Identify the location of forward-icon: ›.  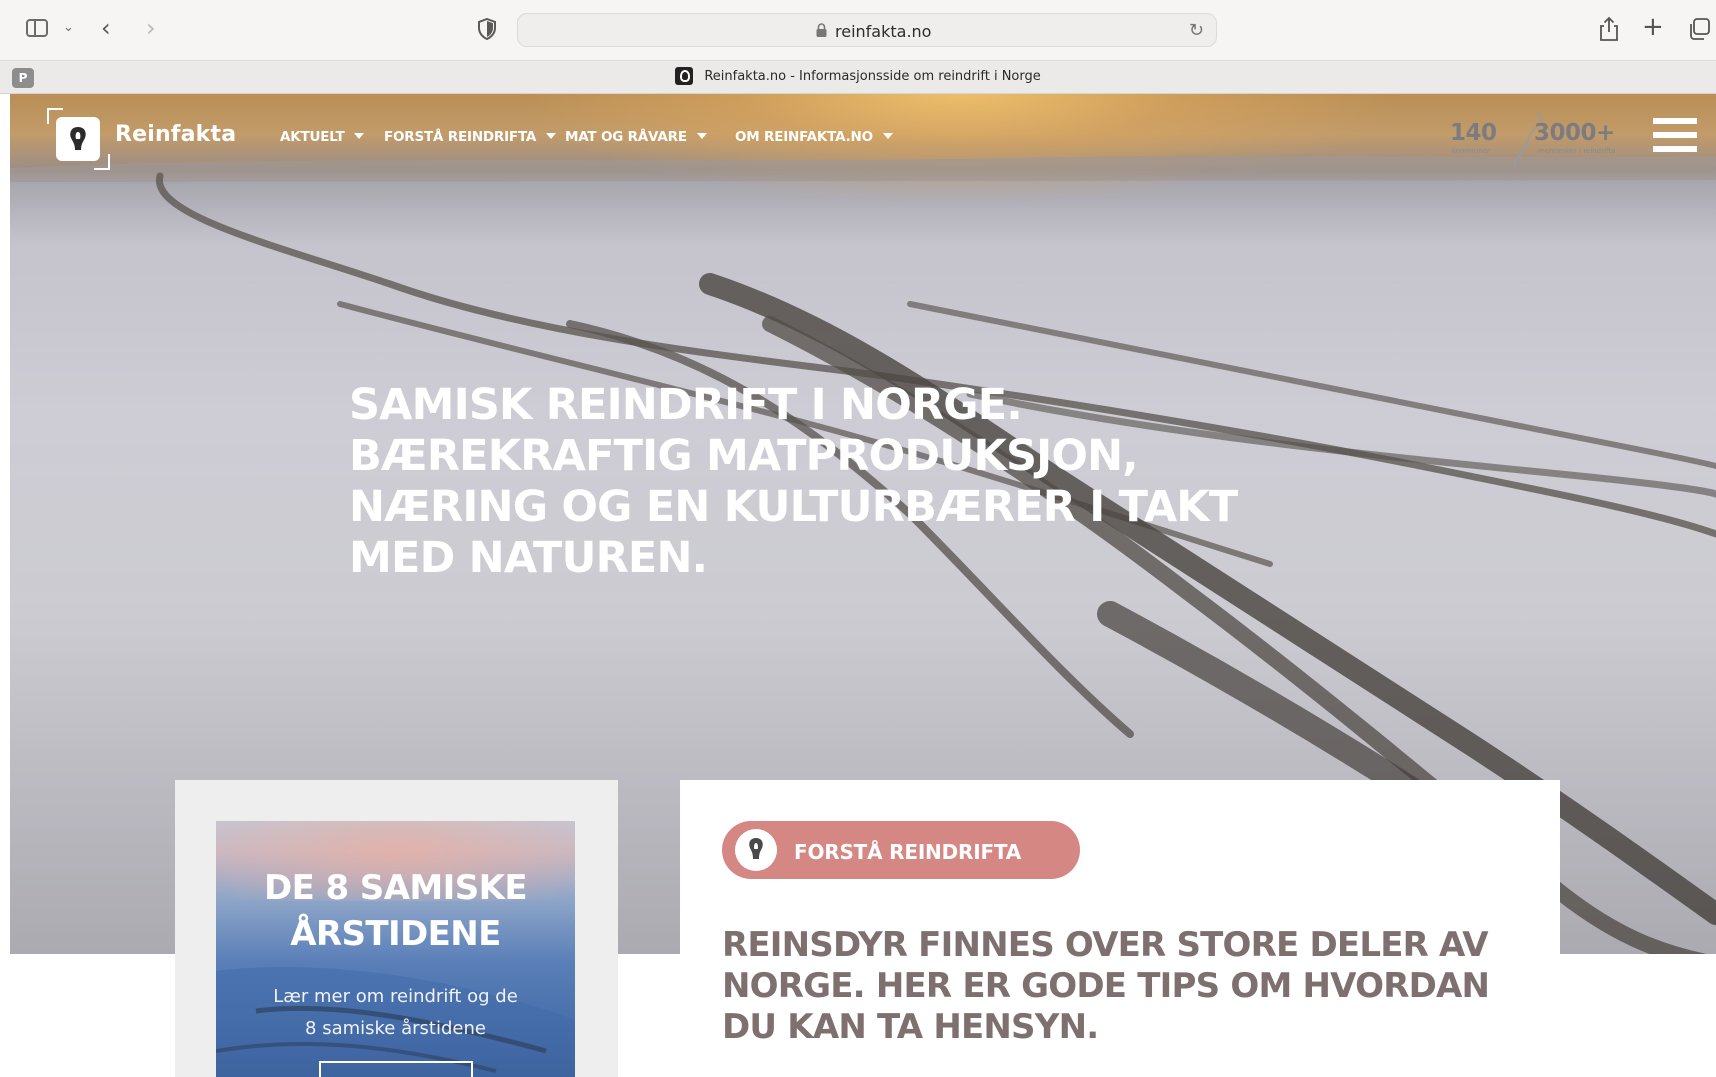
(151, 28).